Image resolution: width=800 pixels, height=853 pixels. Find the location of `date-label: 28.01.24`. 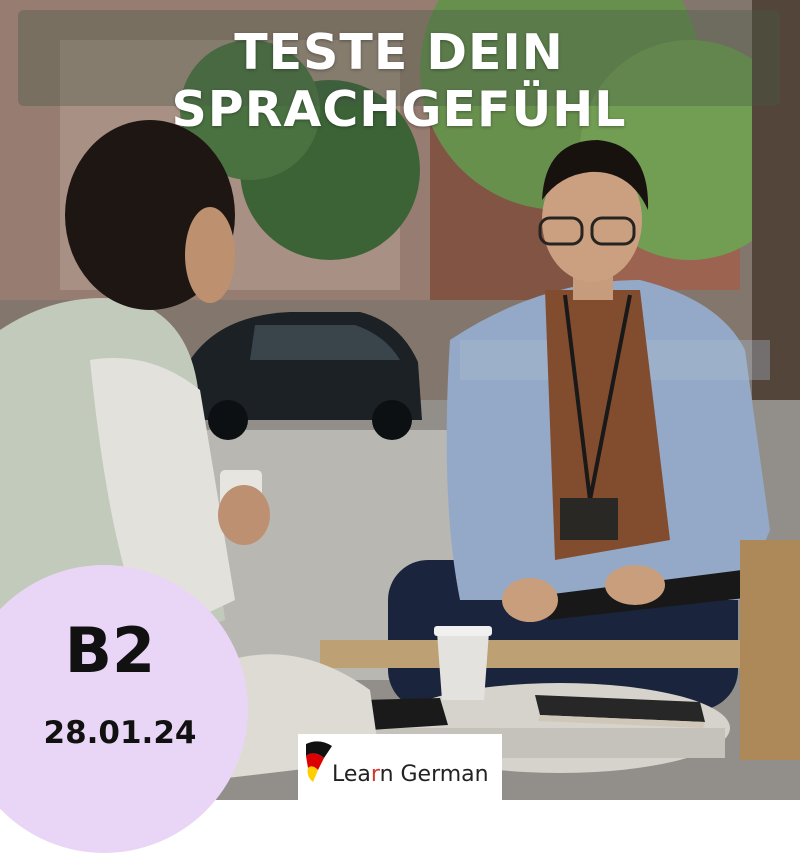

date-label: 28.01.24 is located at coordinates (120, 733).